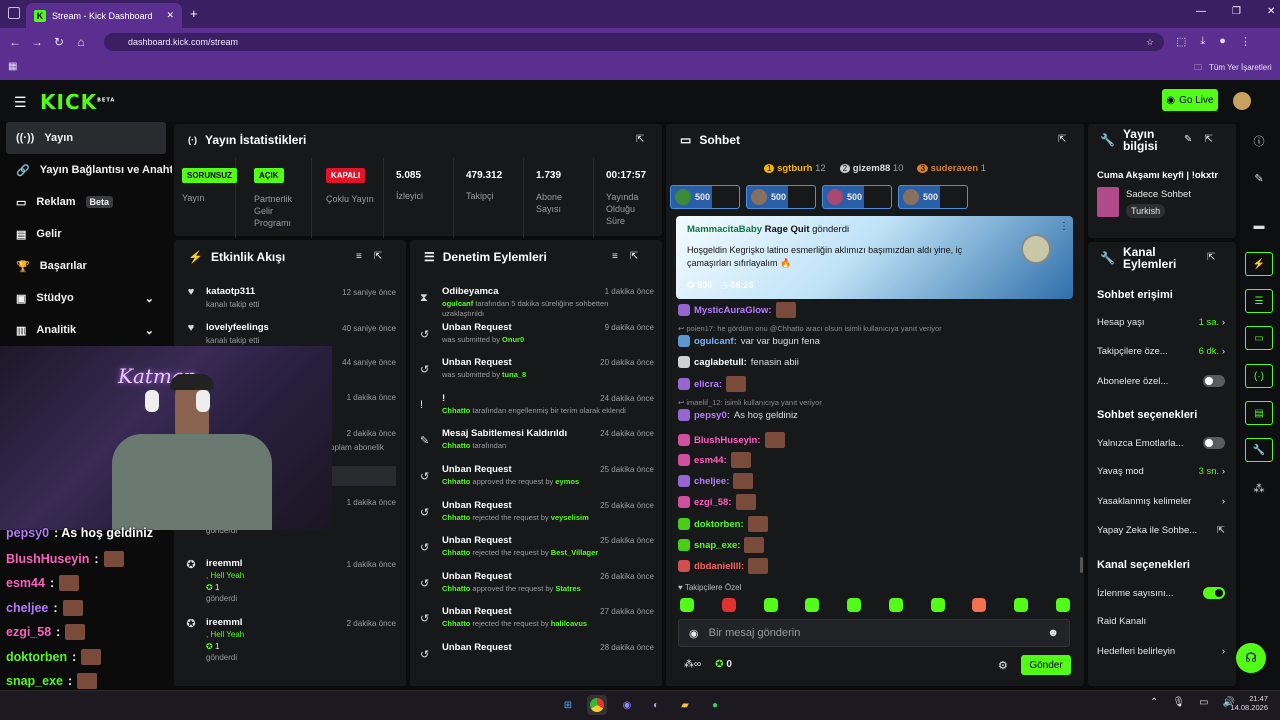  What do you see at coordinates (1161, 501) in the screenshot?
I see `banned-words-setting: Yasaklanmış kelimeler ›` at bounding box center [1161, 501].